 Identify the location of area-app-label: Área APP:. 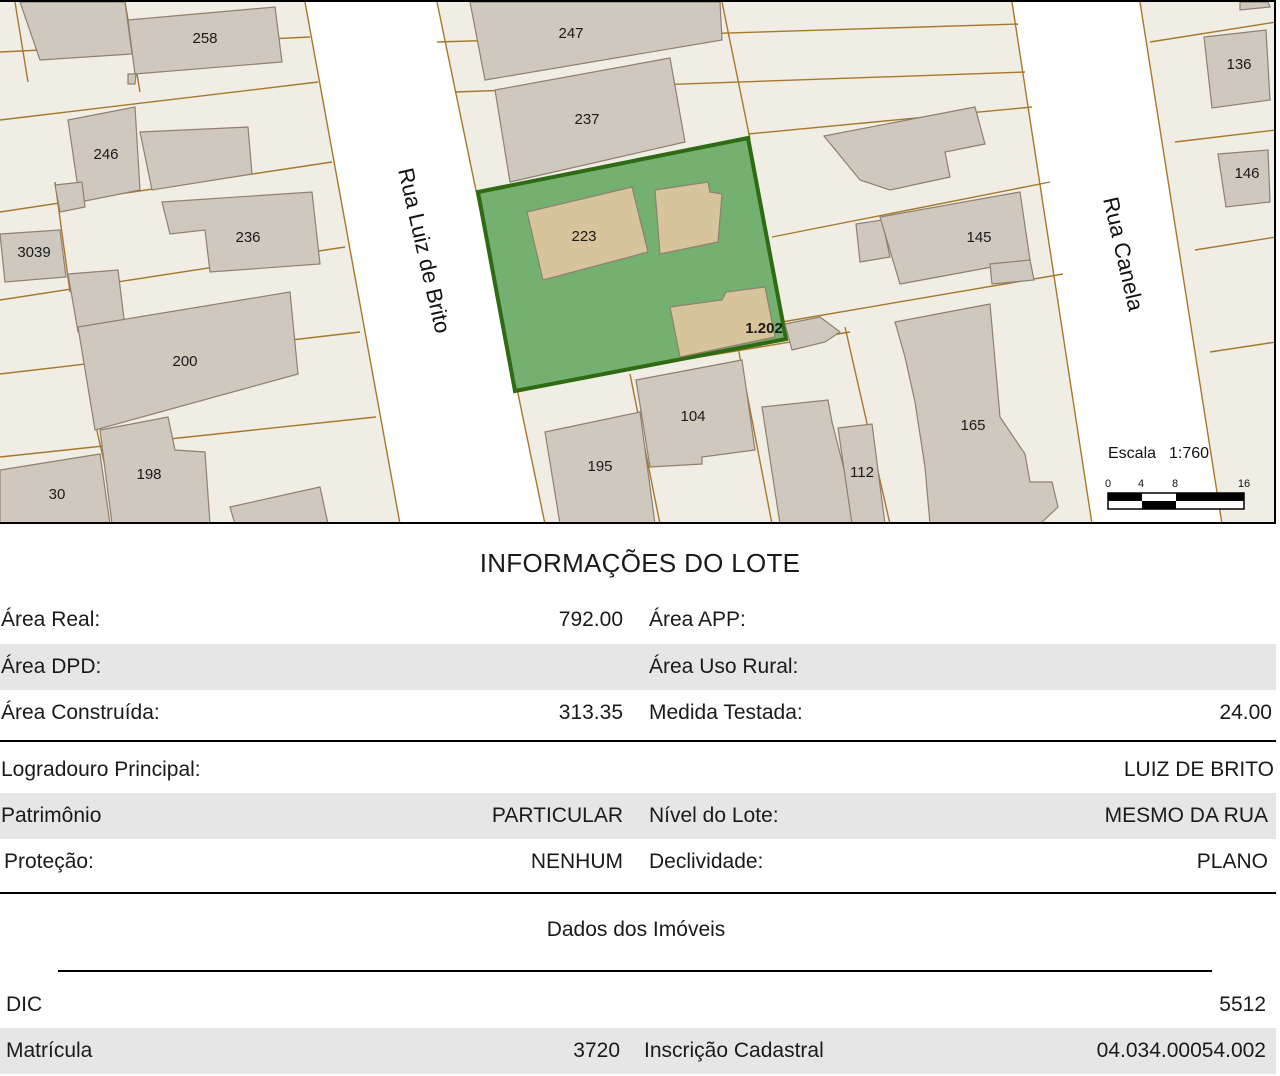
(697, 619).